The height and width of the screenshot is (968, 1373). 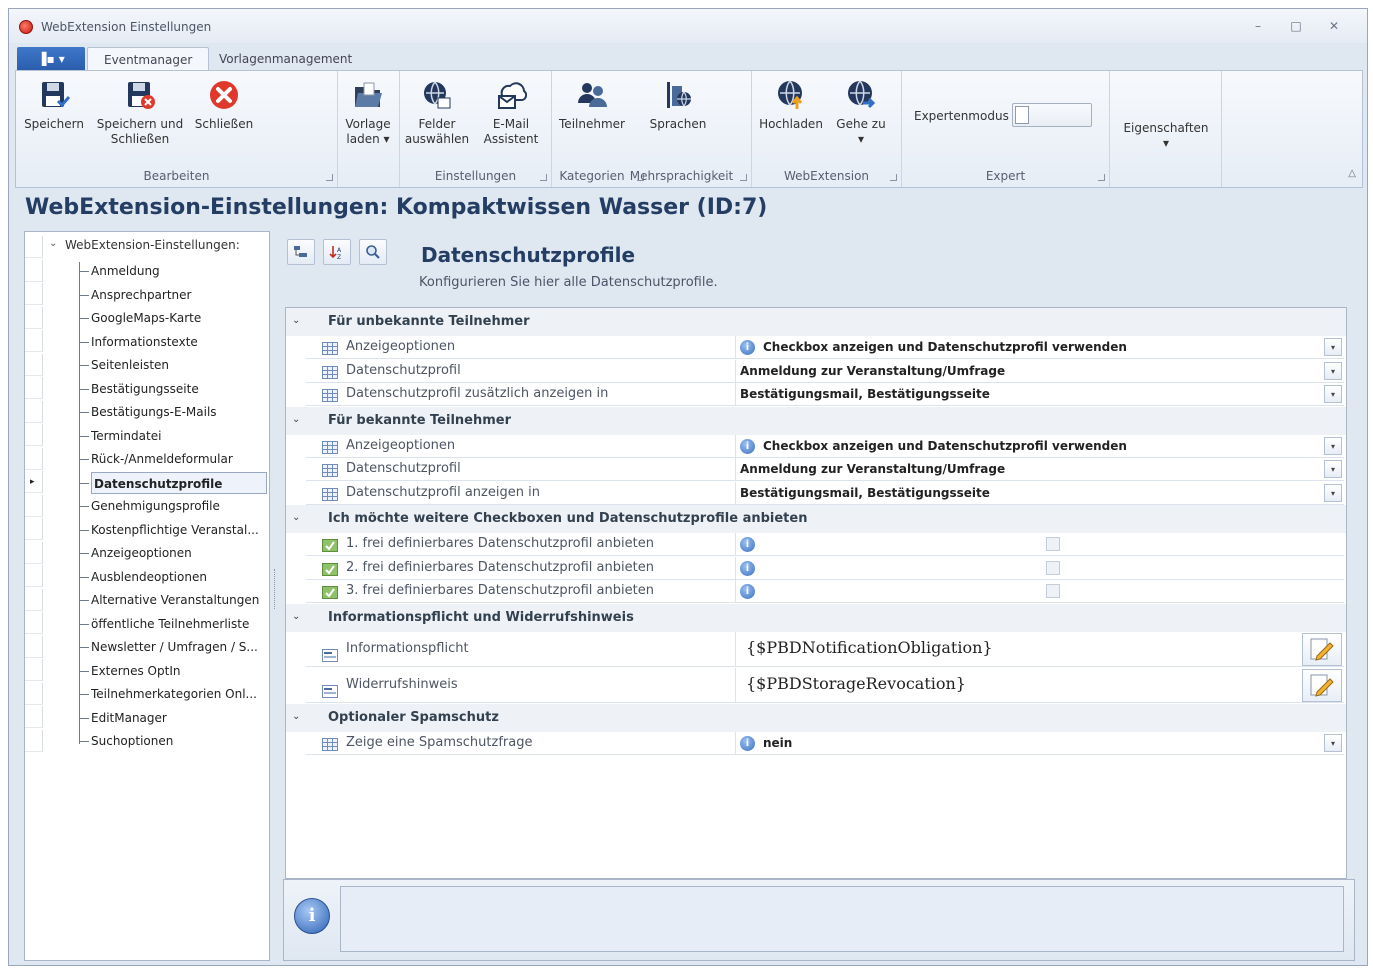 What do you see at coordinates (51, 59) in the screenshot?
I see `application-menu-button: ▐▪ ▾` at bounding box center [51, 59].